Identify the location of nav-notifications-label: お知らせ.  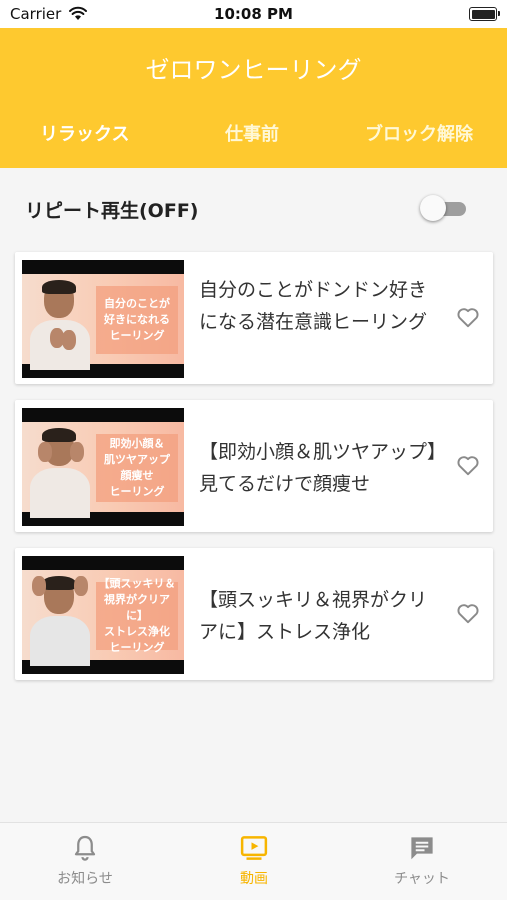
(85, 879).